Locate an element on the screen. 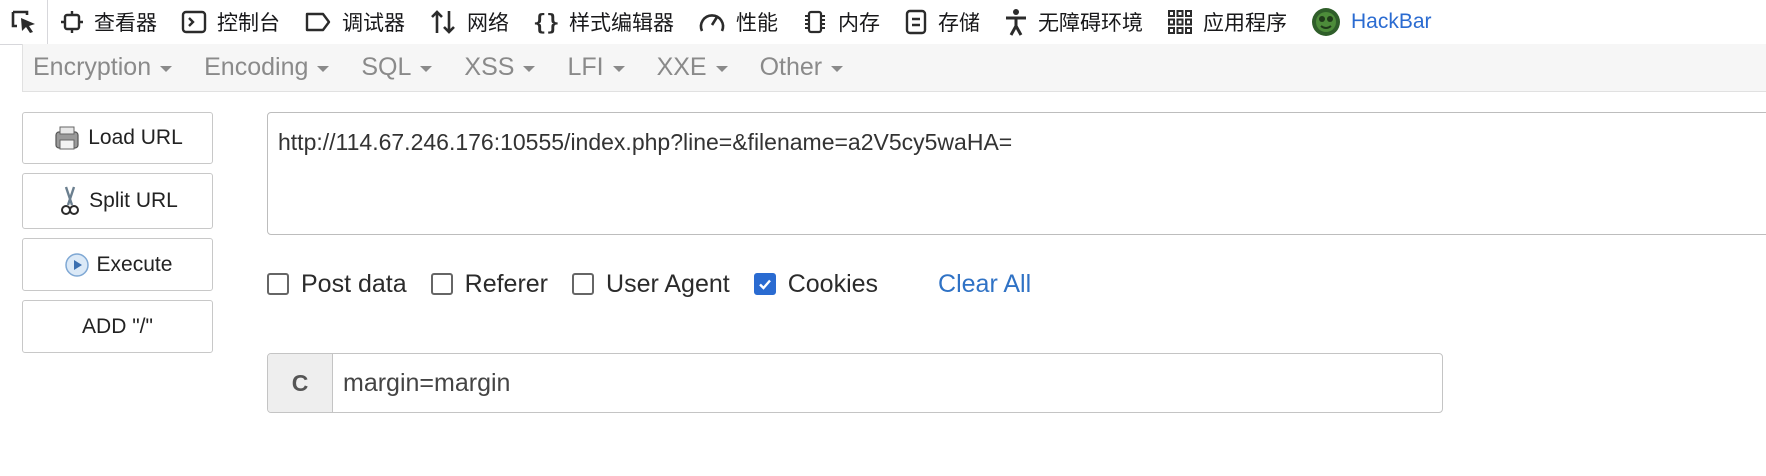 The height and width of the screenshot is (476, 1766). load-url-button: Load URL is located at coordinates (117, 138).